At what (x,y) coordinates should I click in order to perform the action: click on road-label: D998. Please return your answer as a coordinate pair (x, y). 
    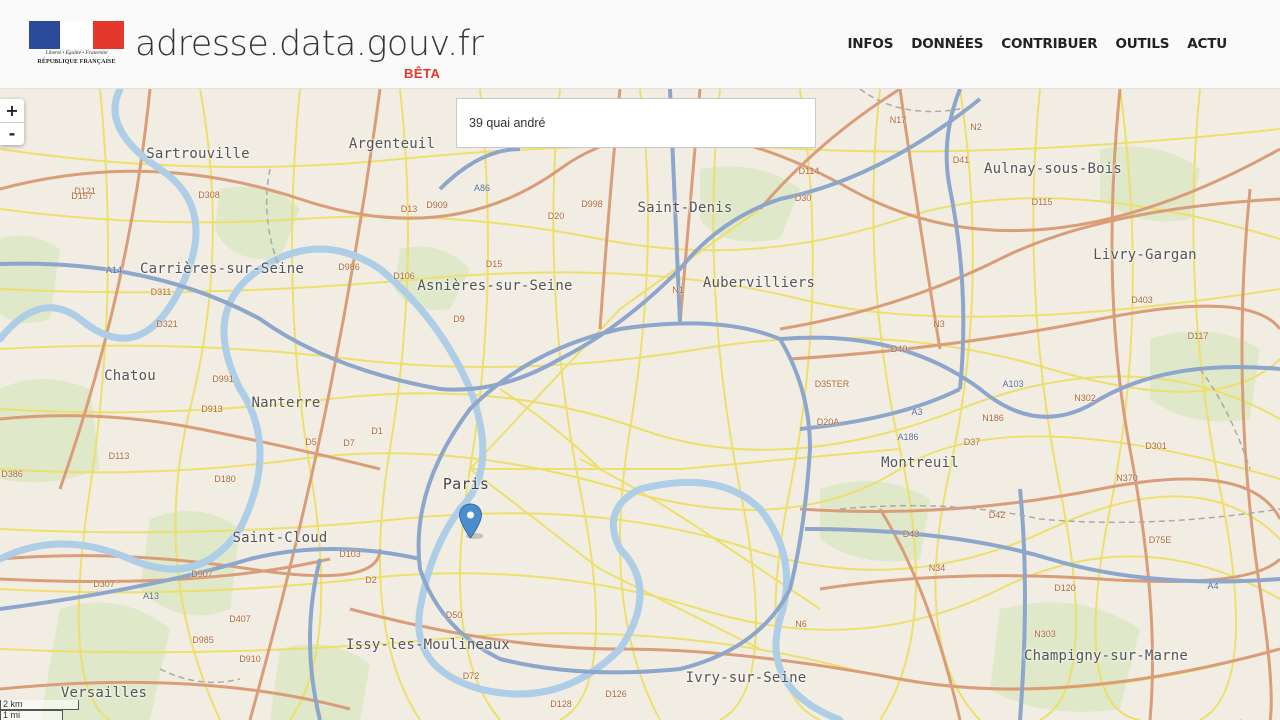
    Looking at the image, I should click on (592, 204).